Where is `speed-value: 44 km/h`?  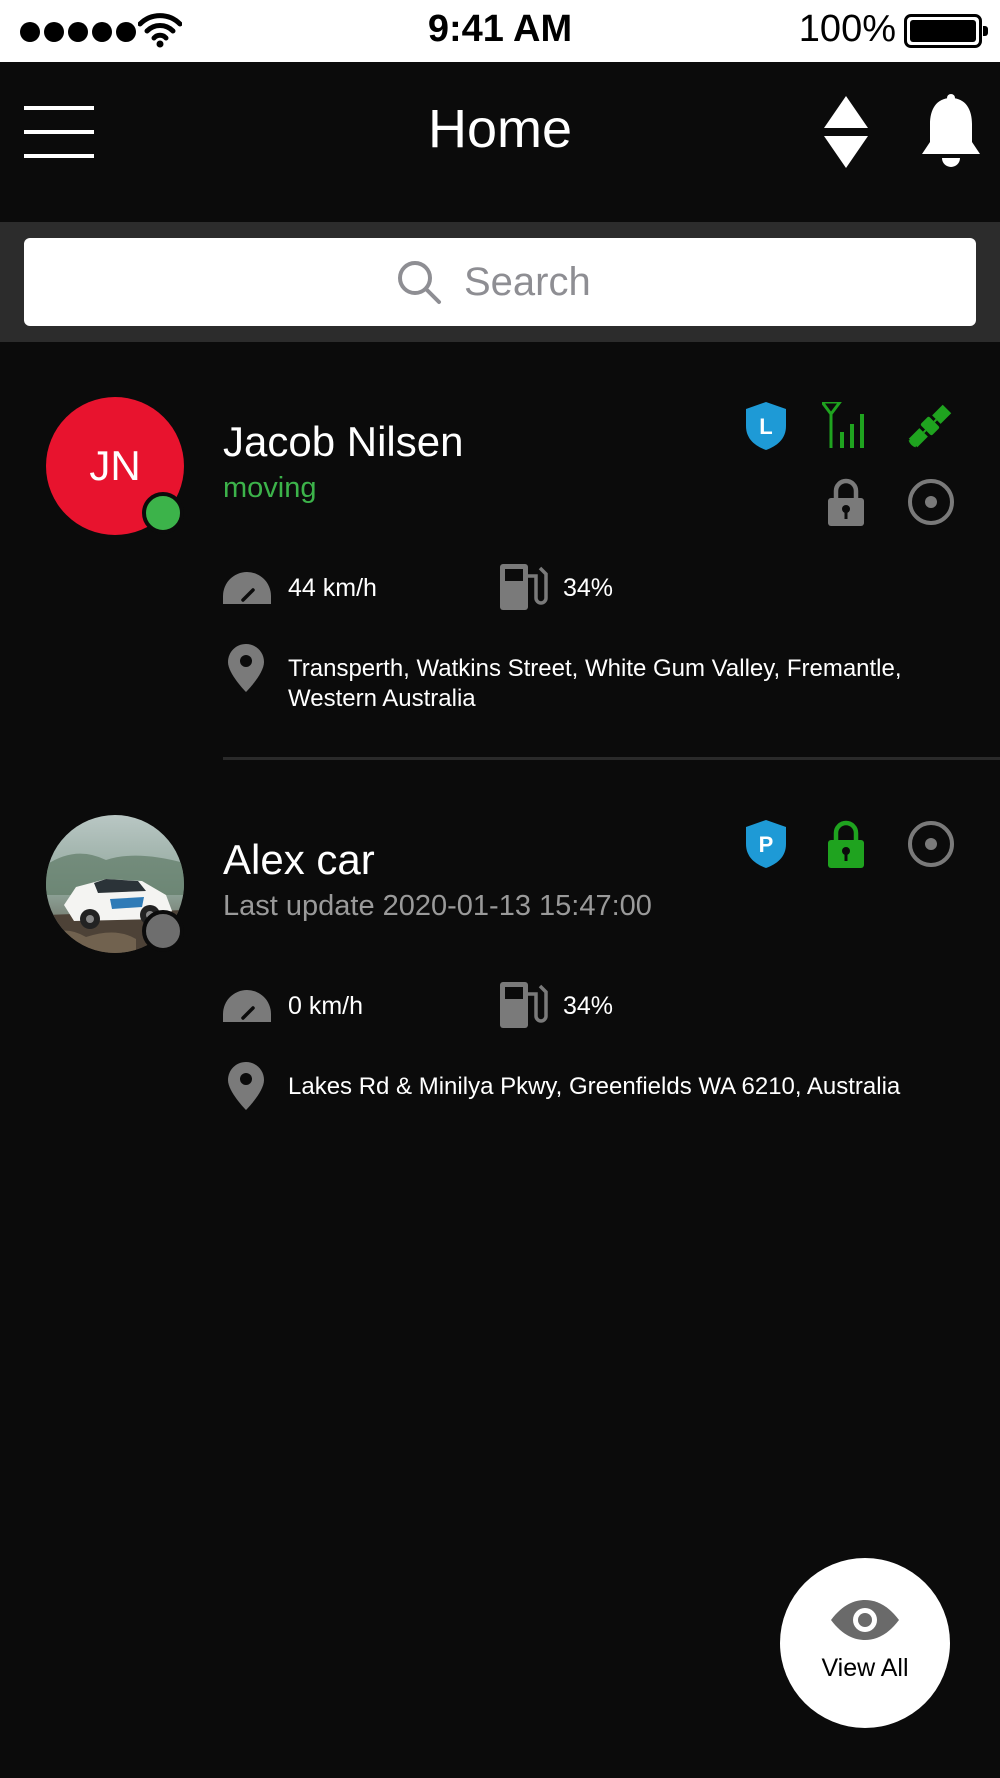 speed-value: 44 km/h is located at coordinates (332, 588).